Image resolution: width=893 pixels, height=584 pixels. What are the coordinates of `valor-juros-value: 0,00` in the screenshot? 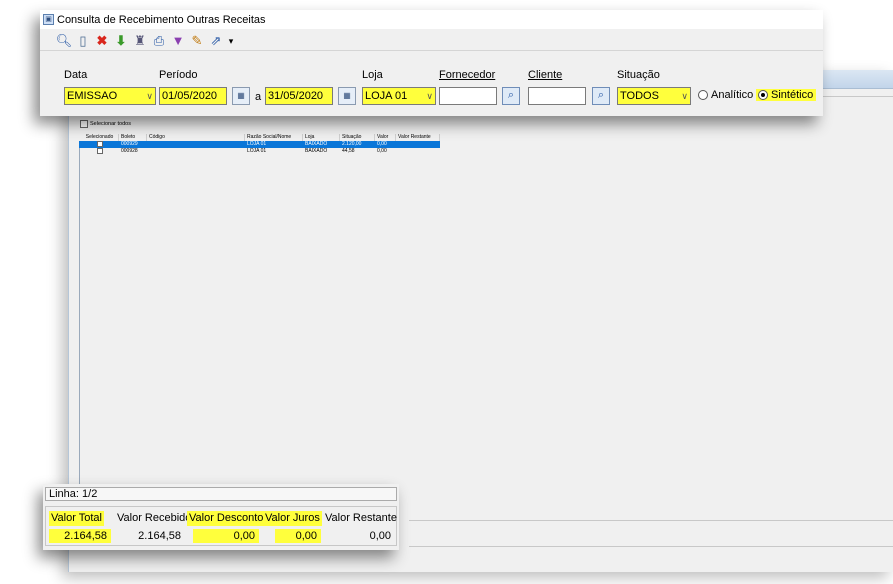 It's located at (298, 536).